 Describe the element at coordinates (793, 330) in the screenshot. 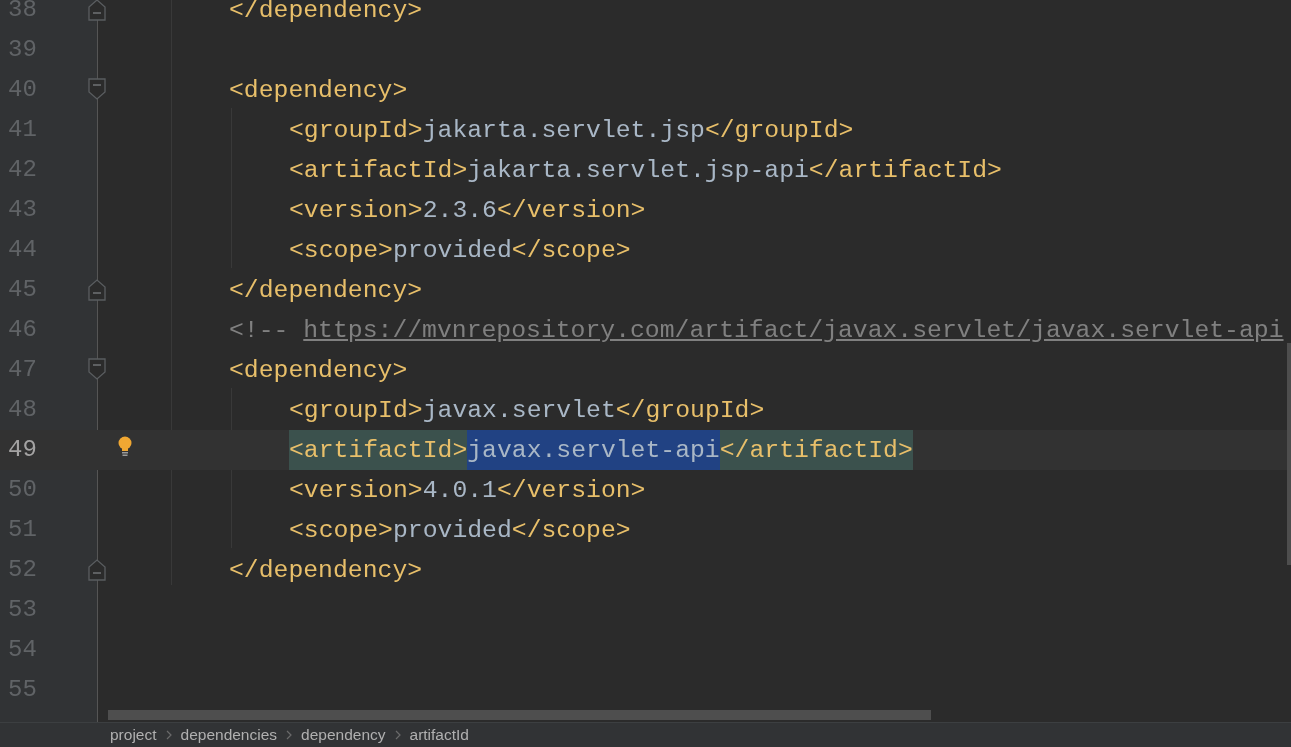

I see `url-link: https://mvnrepository.com/artifact/javax.servlet/javax.servlet-api` at that location.